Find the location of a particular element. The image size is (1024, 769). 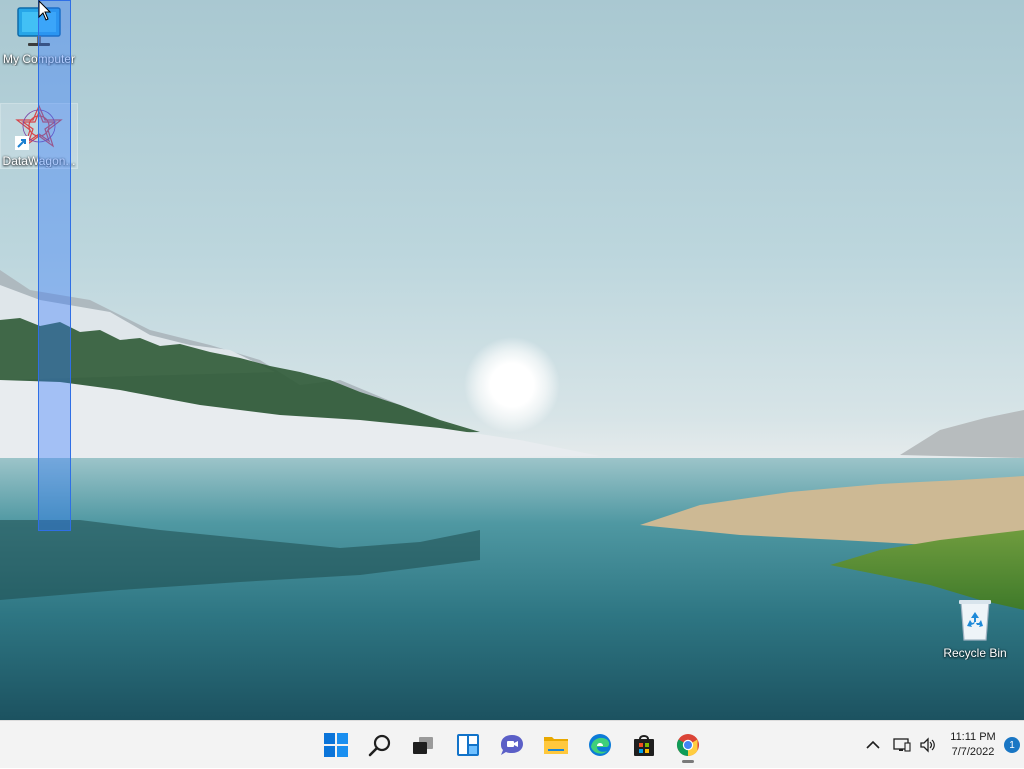

taskbar-start-button is located at coordinates (336, 745).